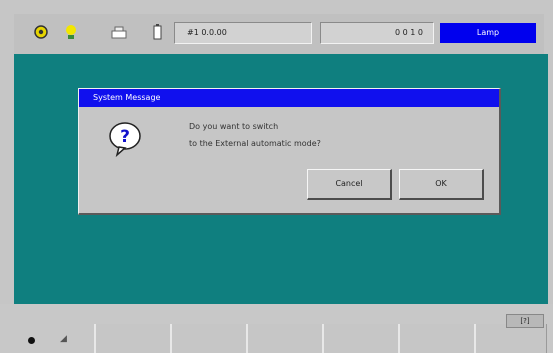  I want to click on softkey-strip: ◢ [?], so click(276, 328).